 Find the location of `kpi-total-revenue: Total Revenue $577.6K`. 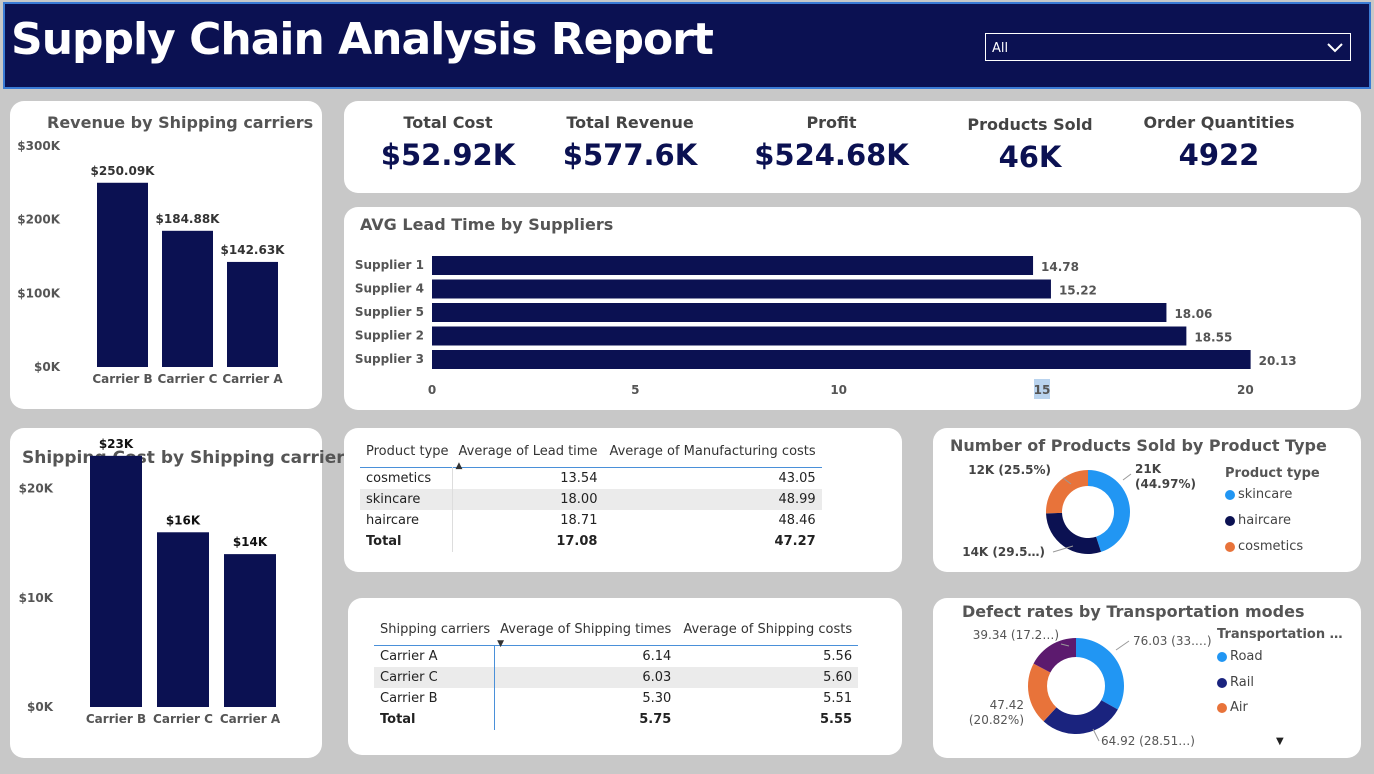

kpi-total-revenue: Total Revenue $577.6K is located at coordinates (630, 142).